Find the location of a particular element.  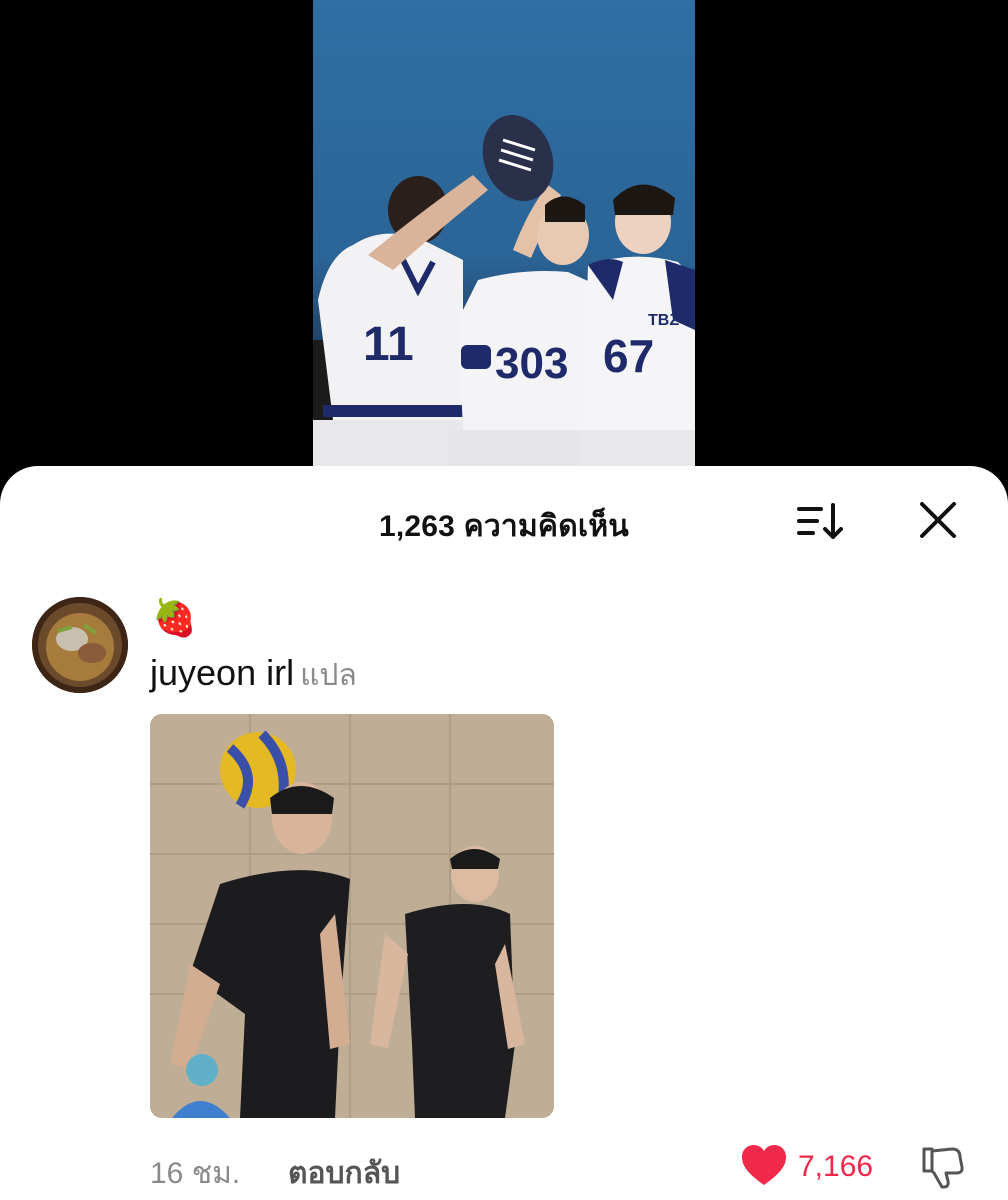

avatar is located at coordinates (80, 645).